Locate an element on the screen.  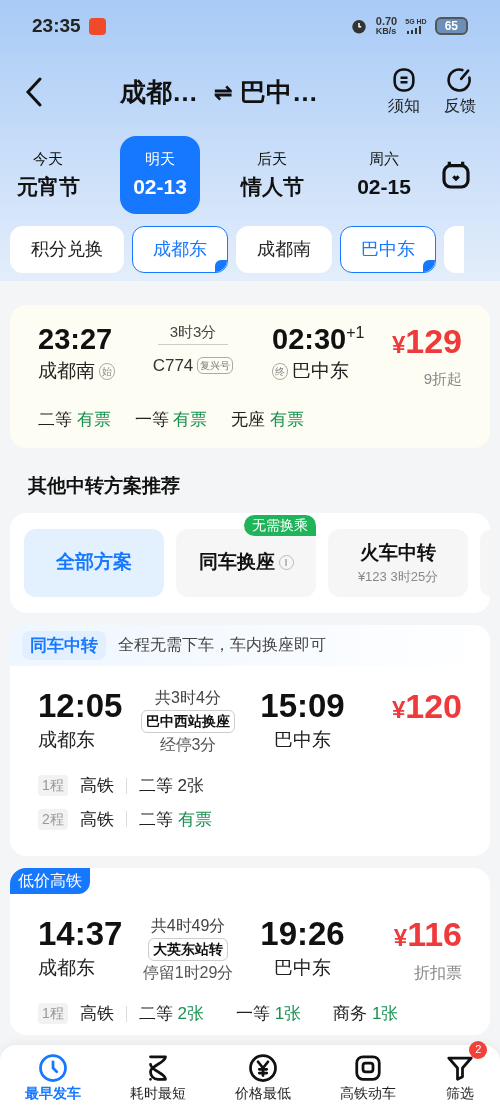
price: ¥120 is located at coordinates (426, 706).